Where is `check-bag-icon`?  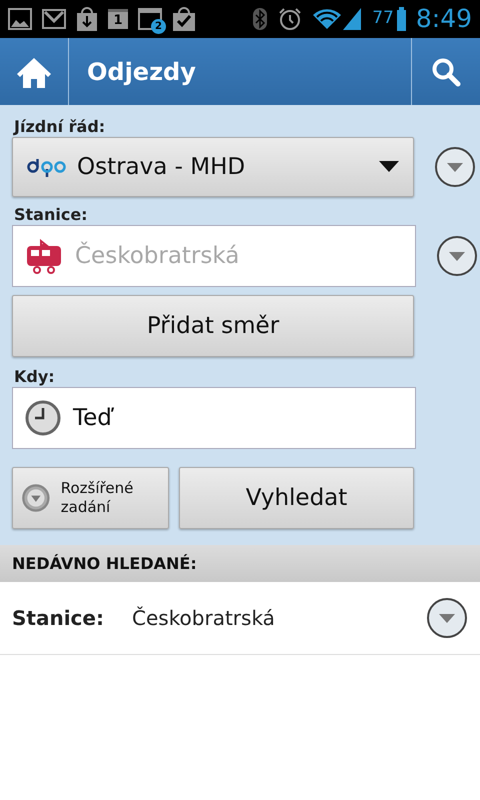
check-bag-icon is located at coordinates (184, 19).